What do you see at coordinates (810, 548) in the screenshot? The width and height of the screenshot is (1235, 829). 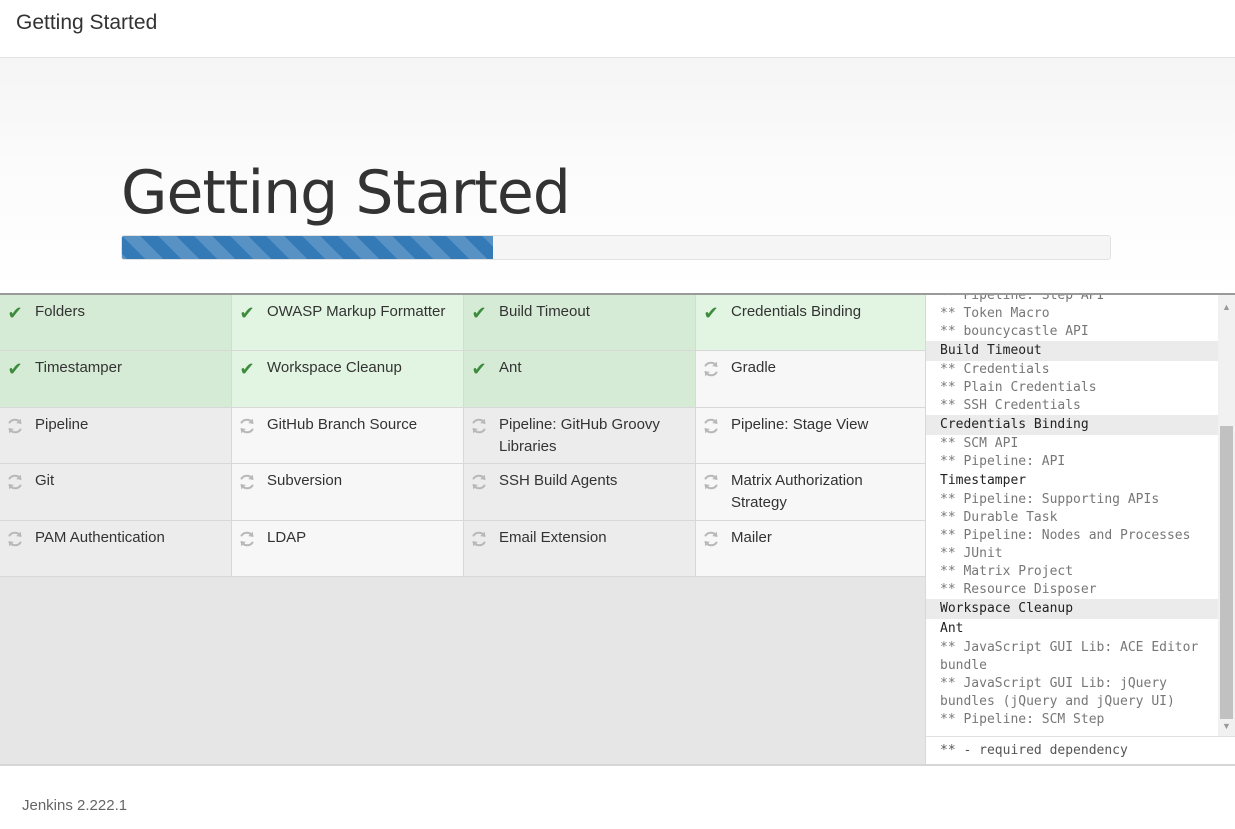 I see `plugin-cell: Mailer` at bounding box center [810, 548].